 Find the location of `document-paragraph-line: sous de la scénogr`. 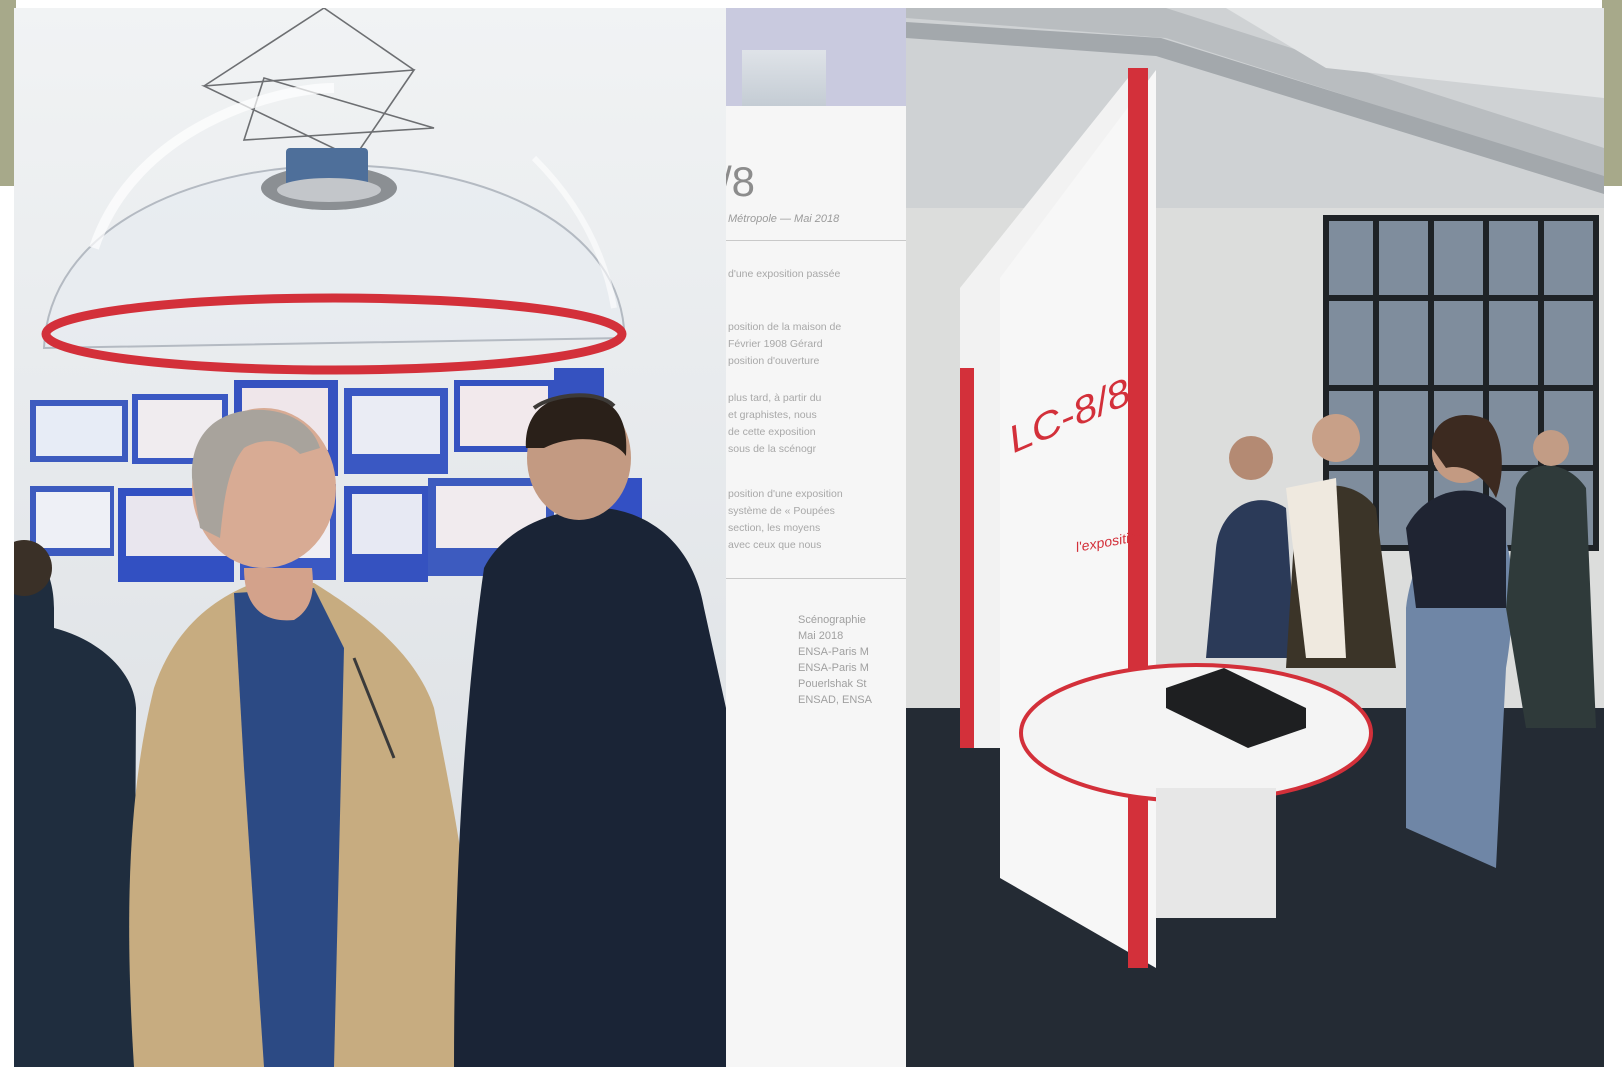

document-paragraph-line: sous de la scénogr is located at coordinates (772, 449).